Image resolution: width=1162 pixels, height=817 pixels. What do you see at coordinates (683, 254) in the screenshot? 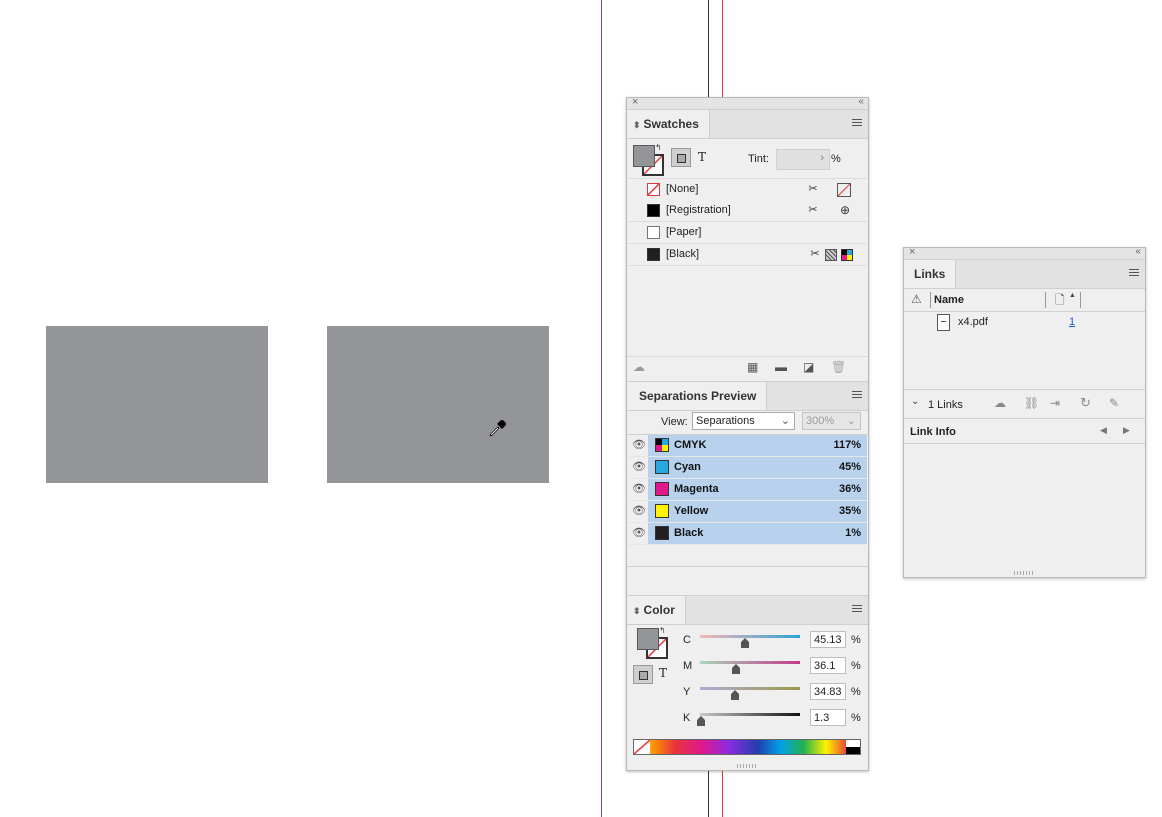
I see `swatch-label: [Black]` at bounding box center [683, 254].